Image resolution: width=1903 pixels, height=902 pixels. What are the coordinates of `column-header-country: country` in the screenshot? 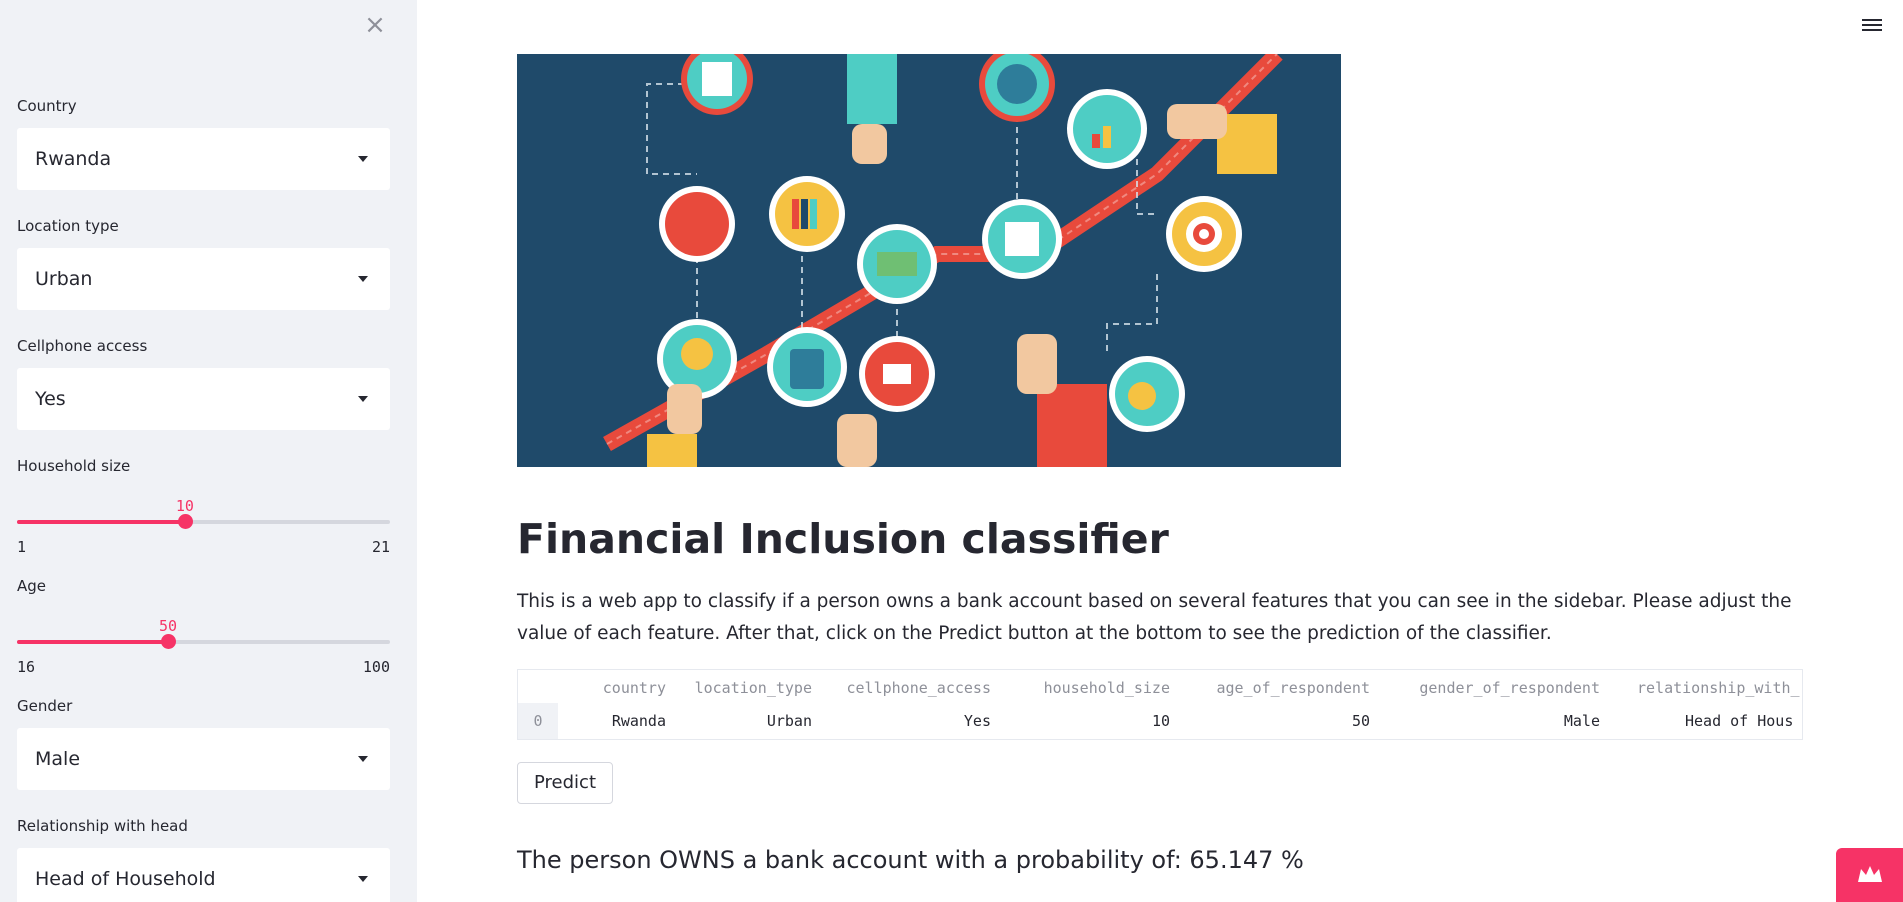 It's located at (634, 688).